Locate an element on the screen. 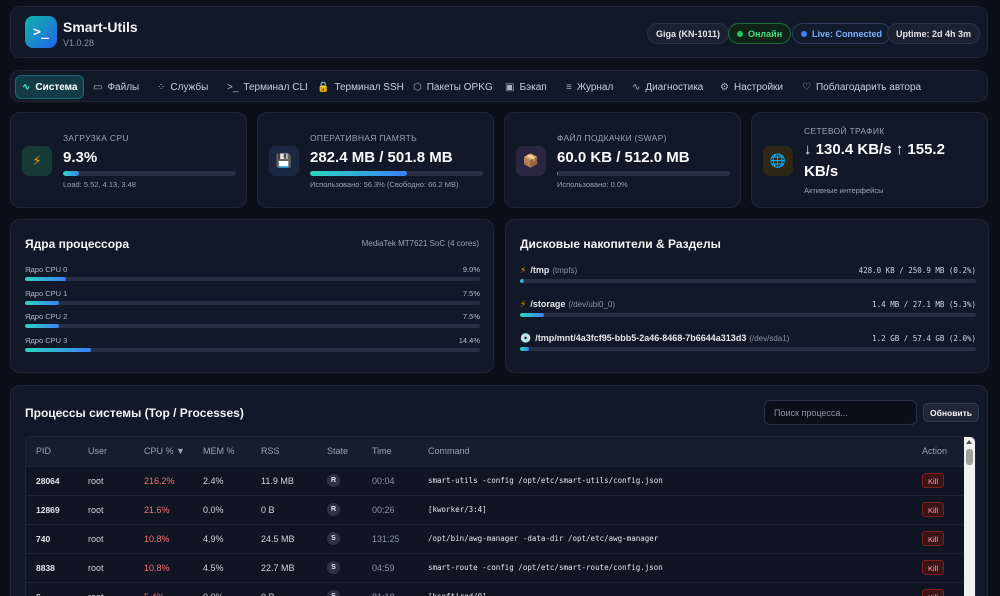 This screenshot has width=1000, height=596. core-percent: 14.4% is located at coordinates (469, 340).